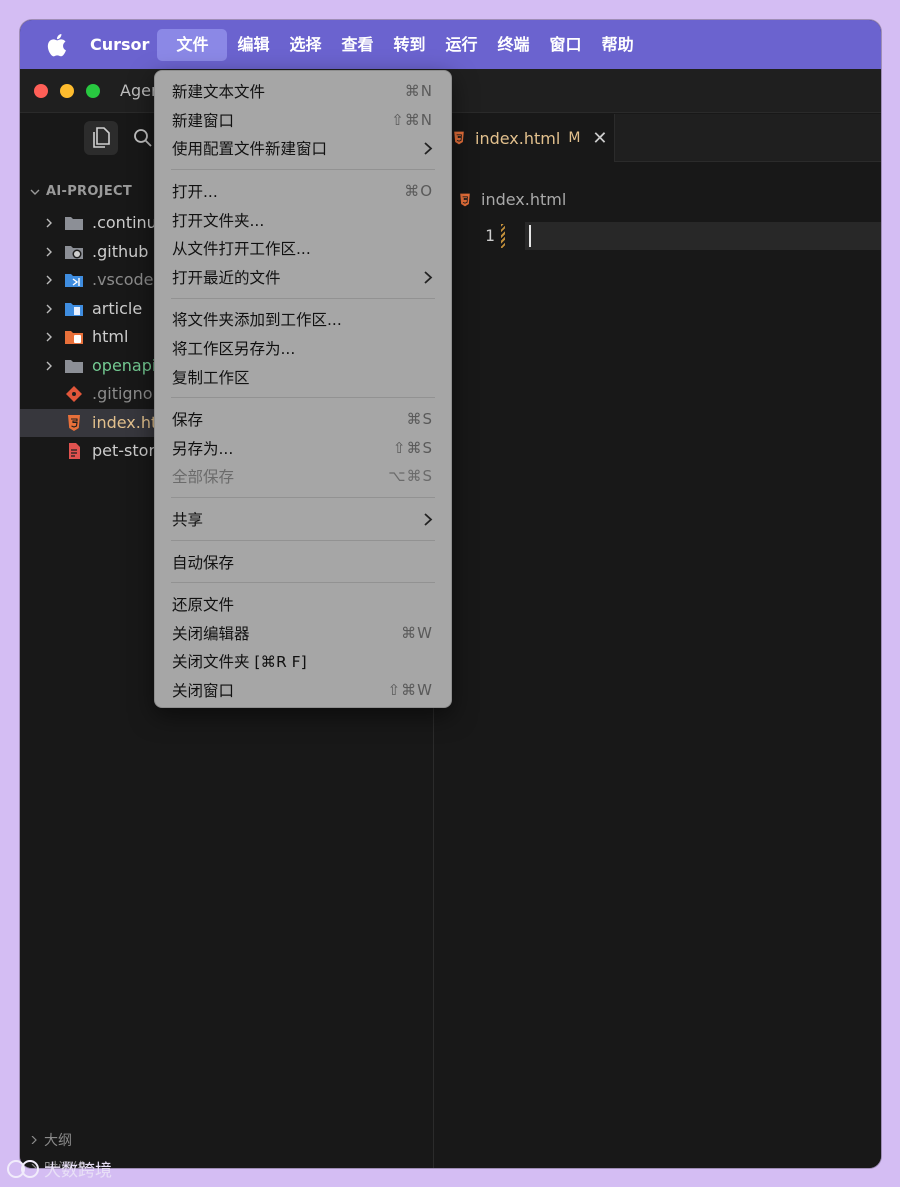 Image resolution: width=900 pixels, height=1187 pixels. Describe the element at coordinates (462, 45) in the screenshot. I see `menu-run: 运行` at that location.